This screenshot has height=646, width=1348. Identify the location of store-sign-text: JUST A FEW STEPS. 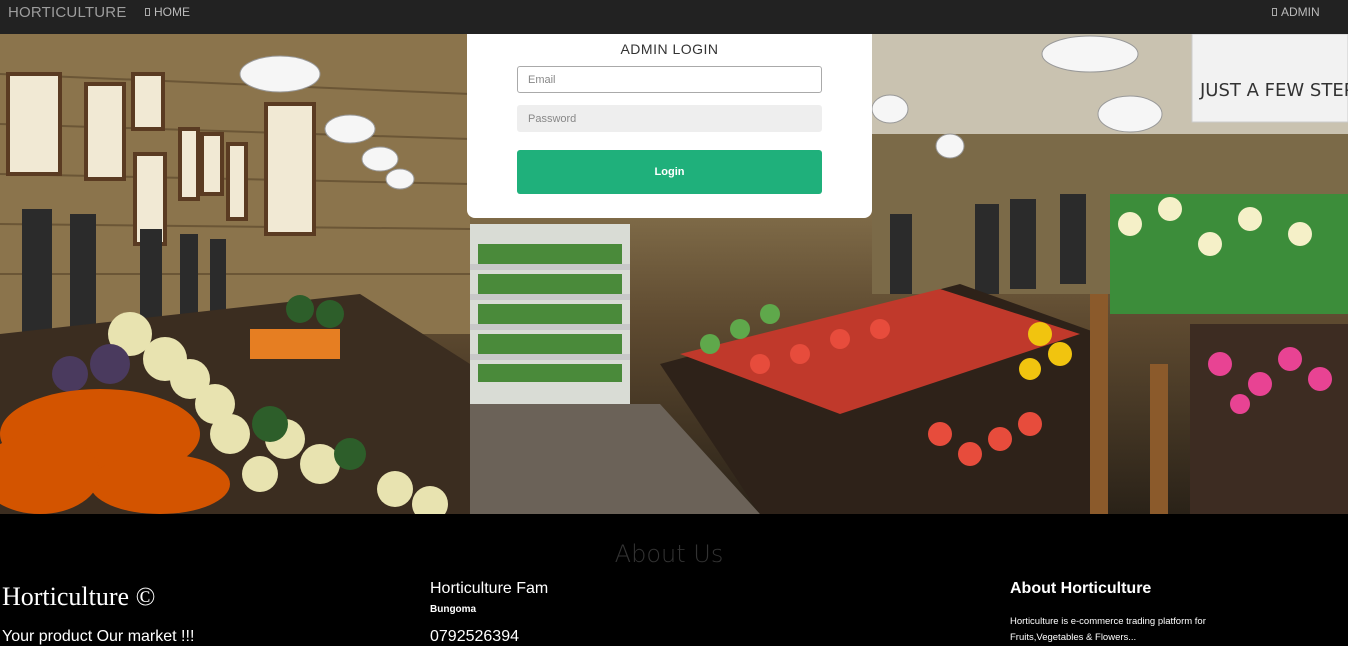
(1273, 90).